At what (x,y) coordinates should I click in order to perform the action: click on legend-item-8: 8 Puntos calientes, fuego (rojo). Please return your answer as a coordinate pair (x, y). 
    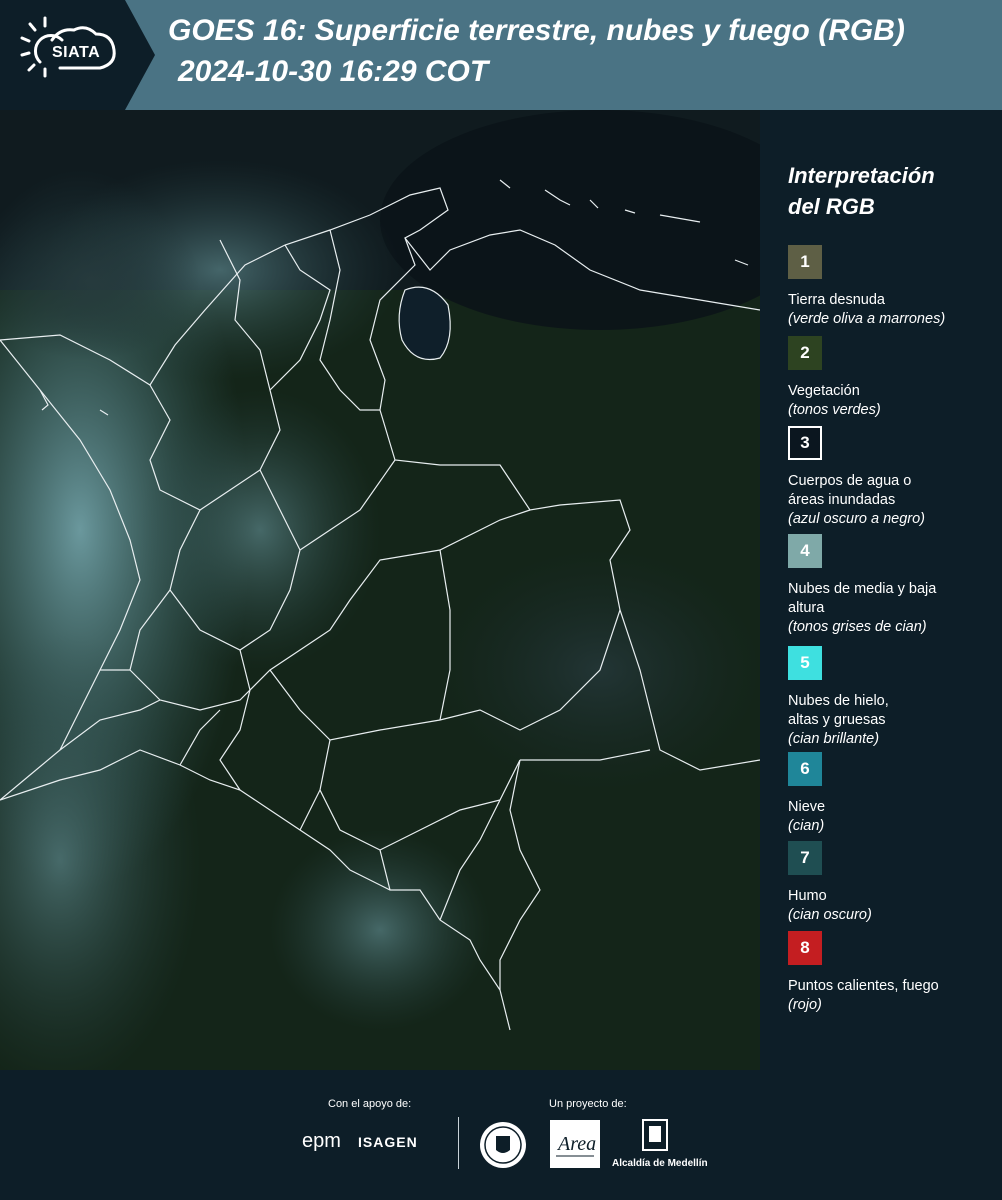
    Looking at the image, I should click on (888, 973).